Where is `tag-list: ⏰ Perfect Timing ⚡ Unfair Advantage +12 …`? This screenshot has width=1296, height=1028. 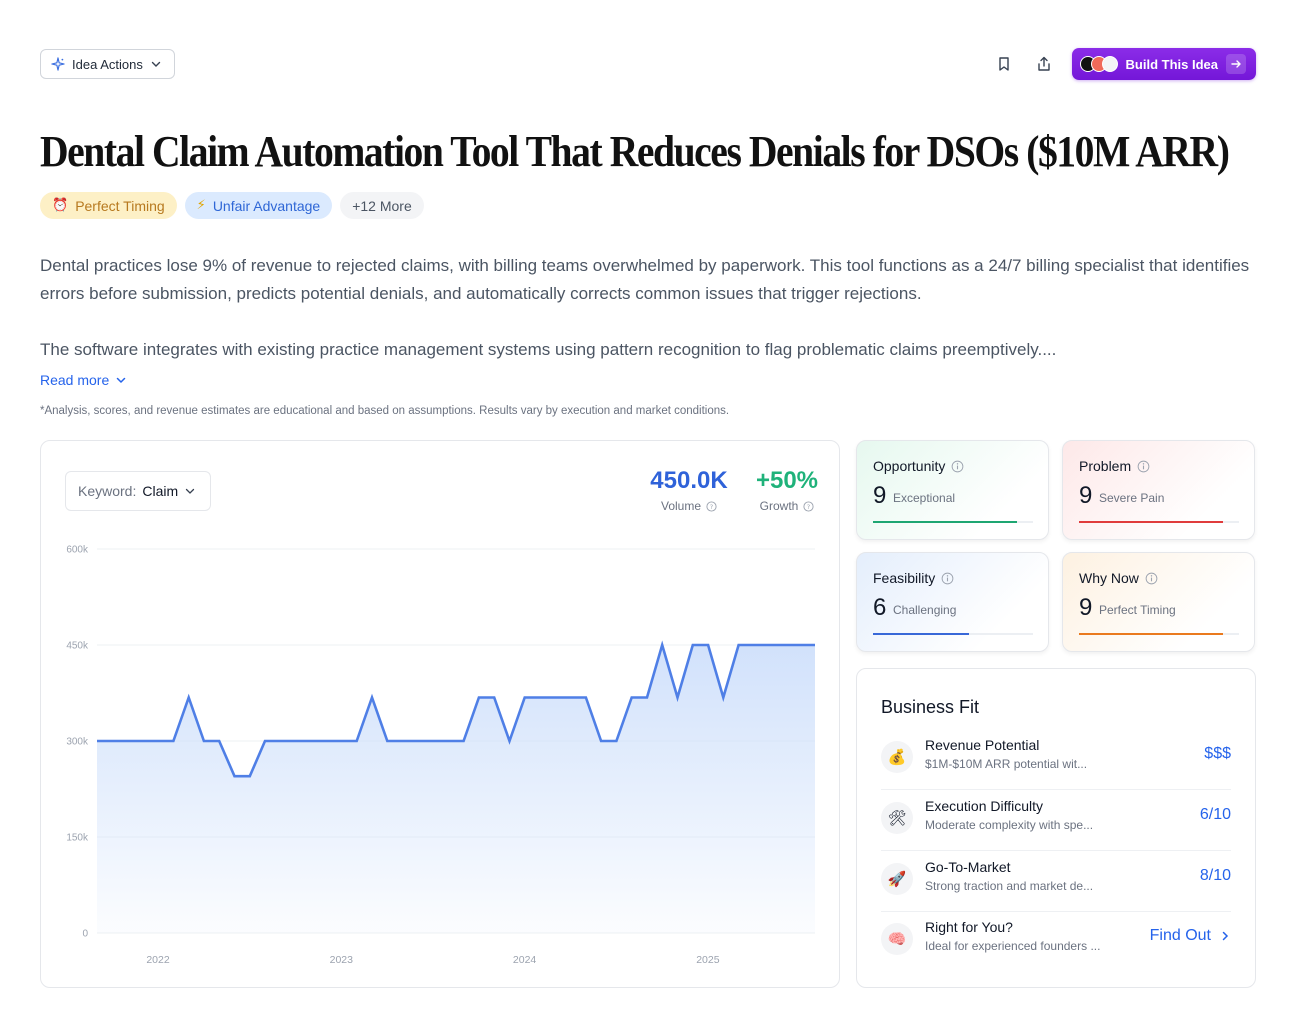 tag-list: ⏰ Perfect Timing ⚡ Unfair Advantage +12 … is located at coordinates (232, 205).